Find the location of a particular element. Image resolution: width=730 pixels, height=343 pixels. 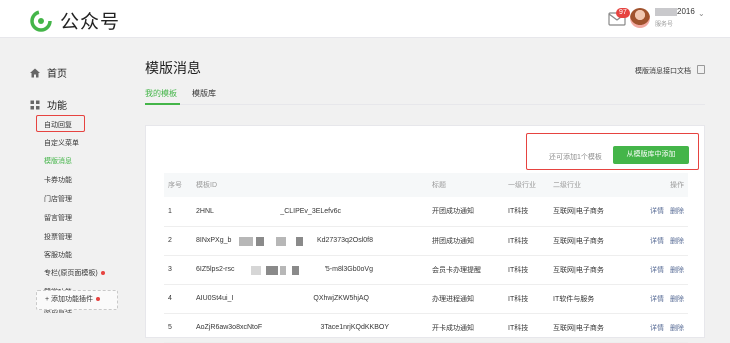

tab-my-templates: 我的模板 is located at coordinates (161, 93).